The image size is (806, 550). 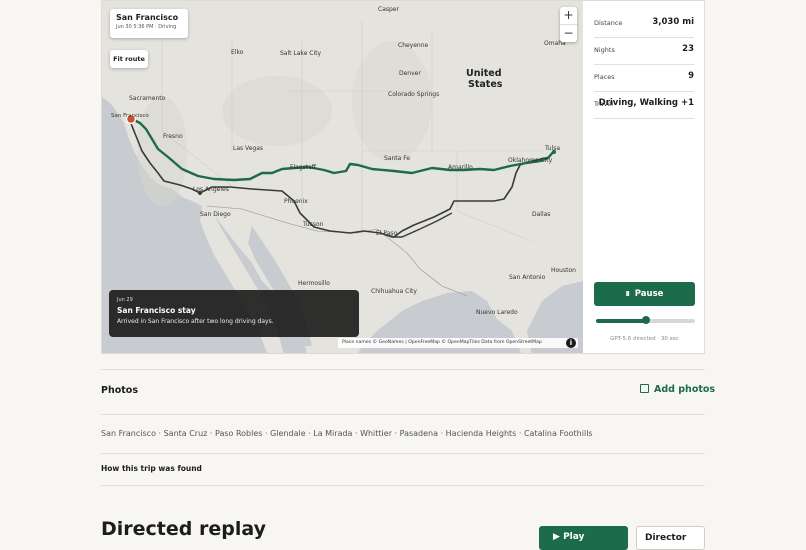 I want to click on stat-label: Distance, so click(x=608, y=23).